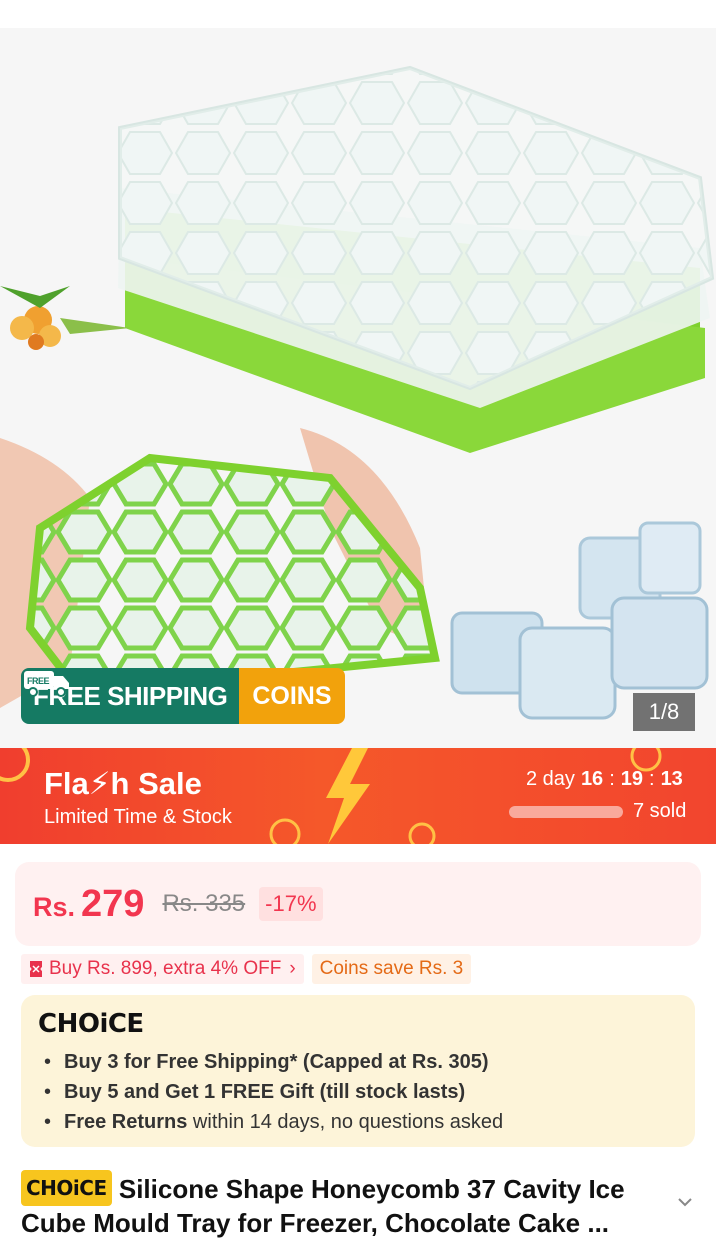  Describe the element at coordinates (660, 811) in the screenshot. I see `sold-count: 7 sold` at that location.